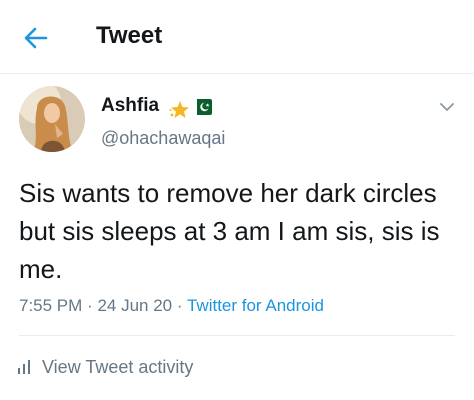  Describe the element at coordinates (237, 335) in the screenshot. I see `divider` at that location.